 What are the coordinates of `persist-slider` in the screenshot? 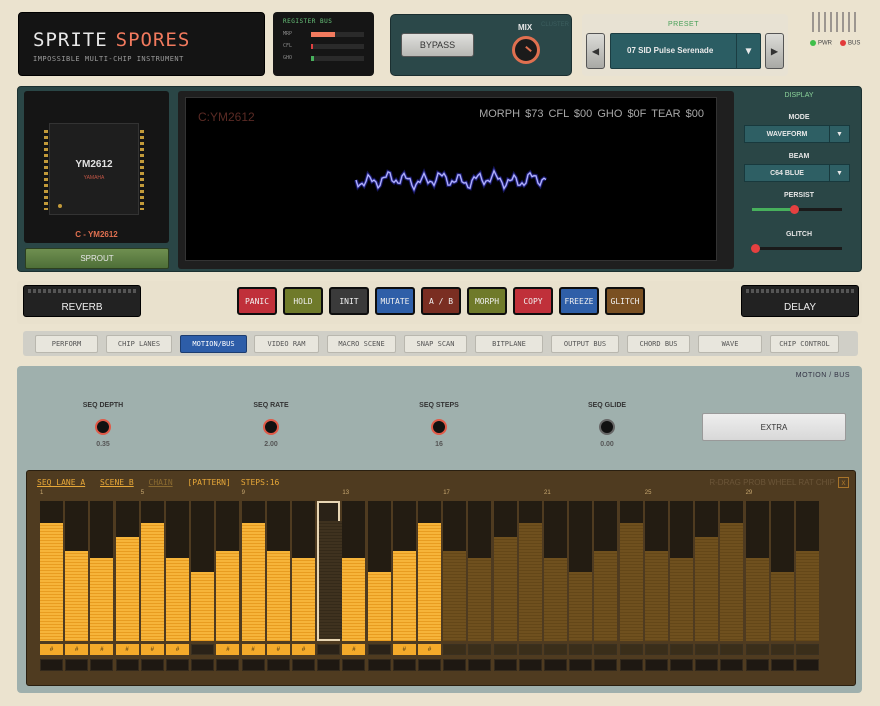 It's located at (797, 209).